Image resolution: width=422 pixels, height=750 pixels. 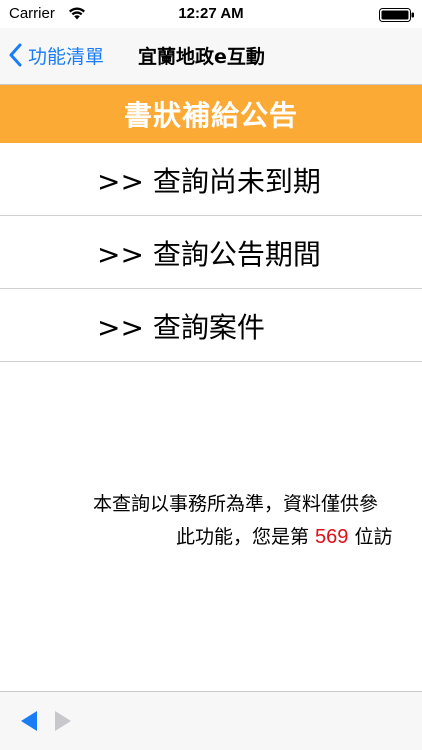 I want to click on notice-prefix: 此功能，您是第, so click(x=246, y=537).